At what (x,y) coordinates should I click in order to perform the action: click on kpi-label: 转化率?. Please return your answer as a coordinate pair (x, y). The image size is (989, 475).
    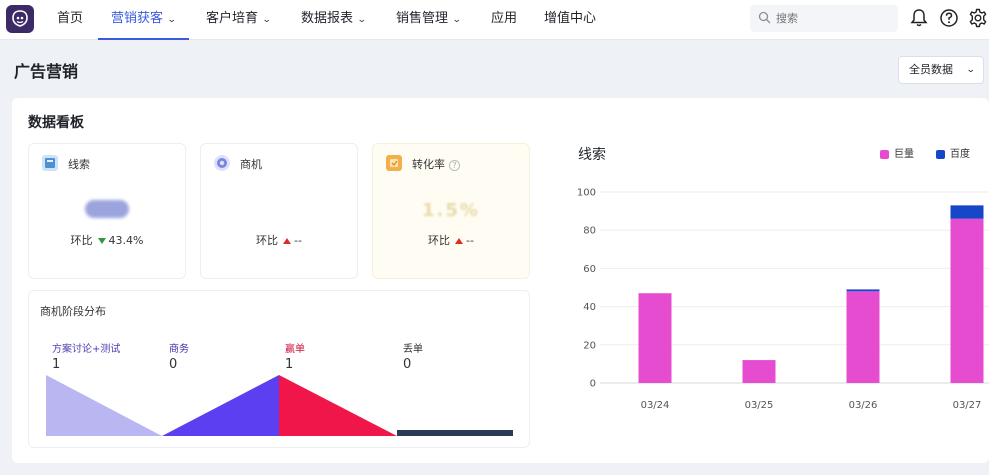
    Looking at the image, I should click on (436, 164).